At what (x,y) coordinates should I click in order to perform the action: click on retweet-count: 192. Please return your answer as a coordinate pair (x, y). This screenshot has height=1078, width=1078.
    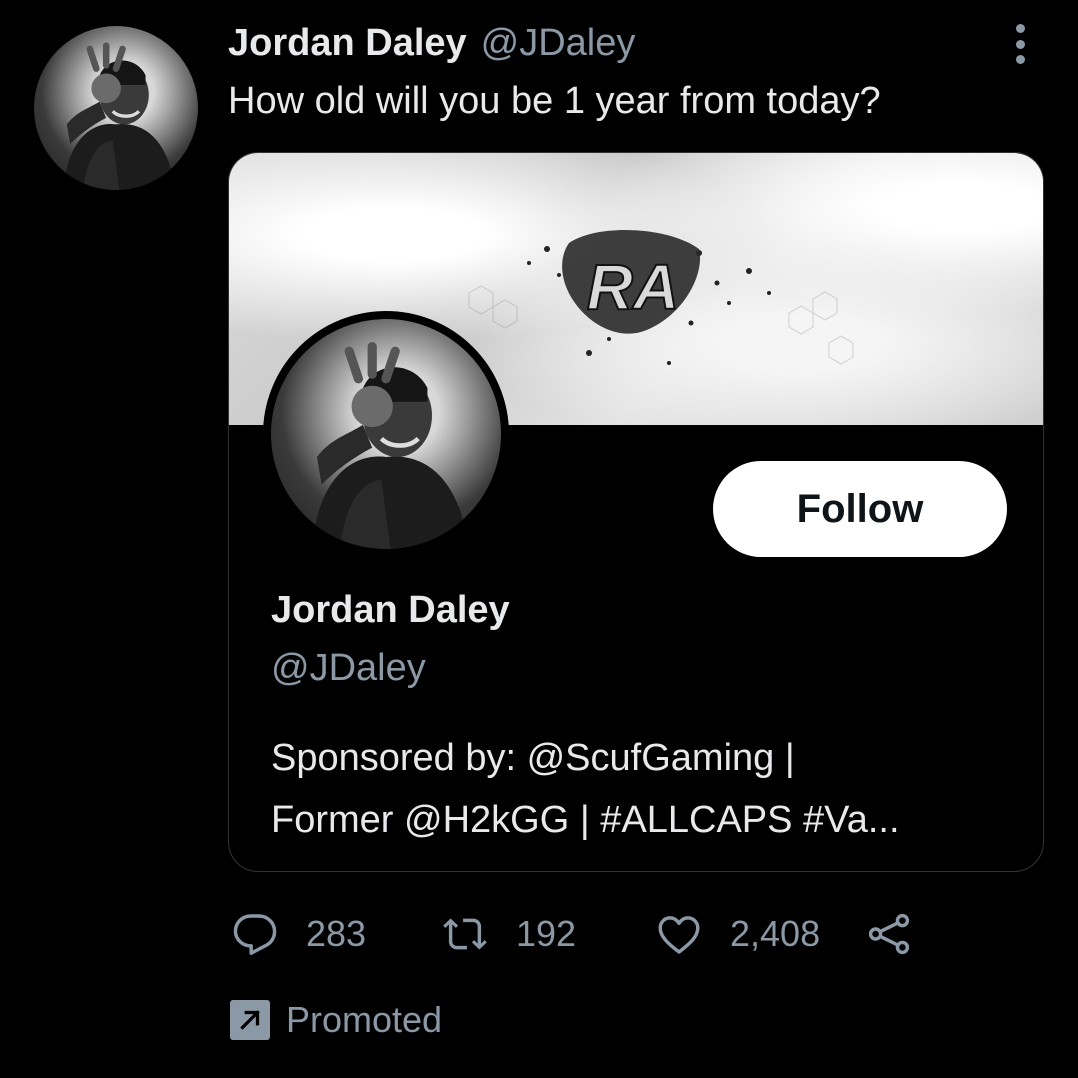
    Looking at the image, I should click on (546, 933).